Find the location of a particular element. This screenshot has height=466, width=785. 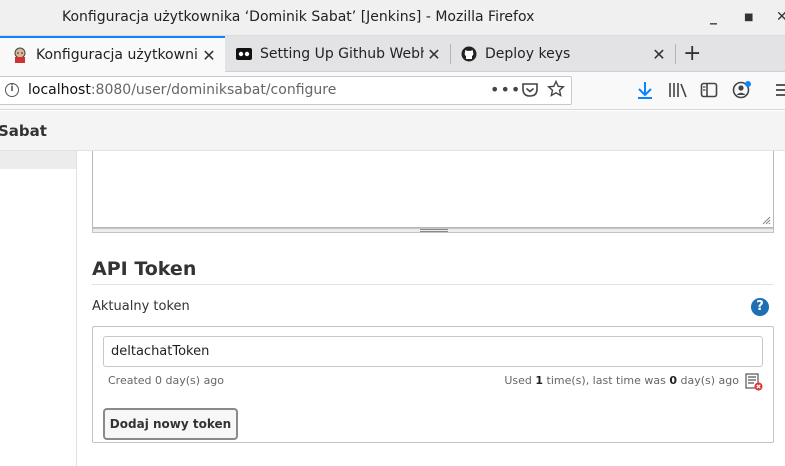

minimize-button: _ is located at coordinates (713, 17).